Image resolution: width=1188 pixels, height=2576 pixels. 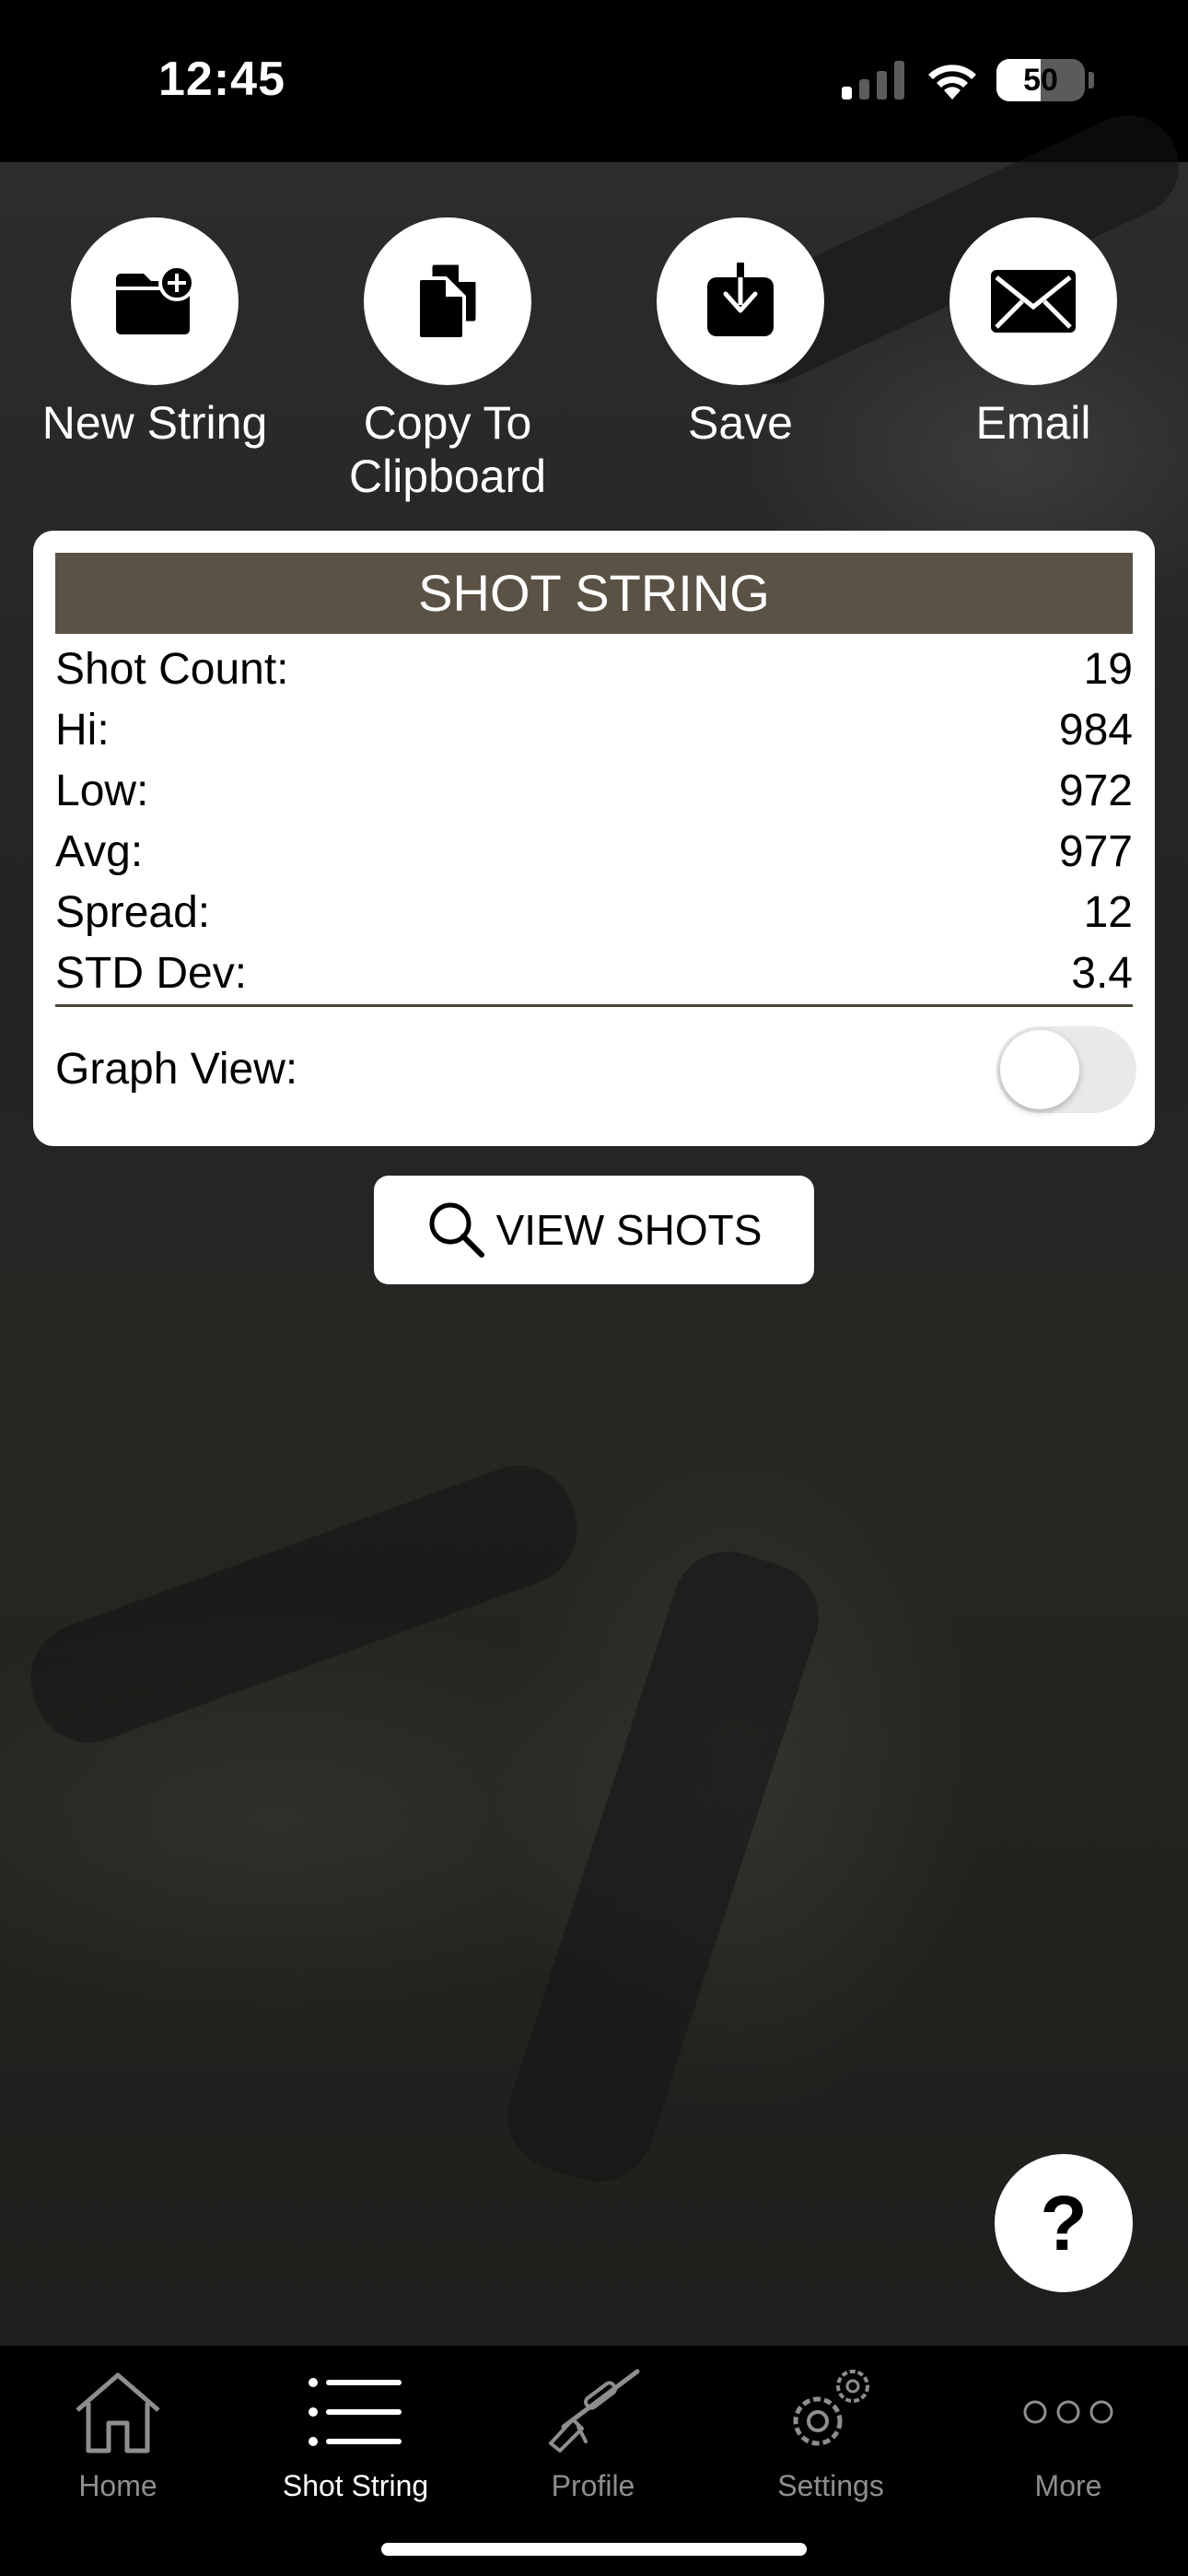 What do you see at coordinates (952, 82) in the screenshot?
I see `wifi-icon` at bounding box center [952, 82].